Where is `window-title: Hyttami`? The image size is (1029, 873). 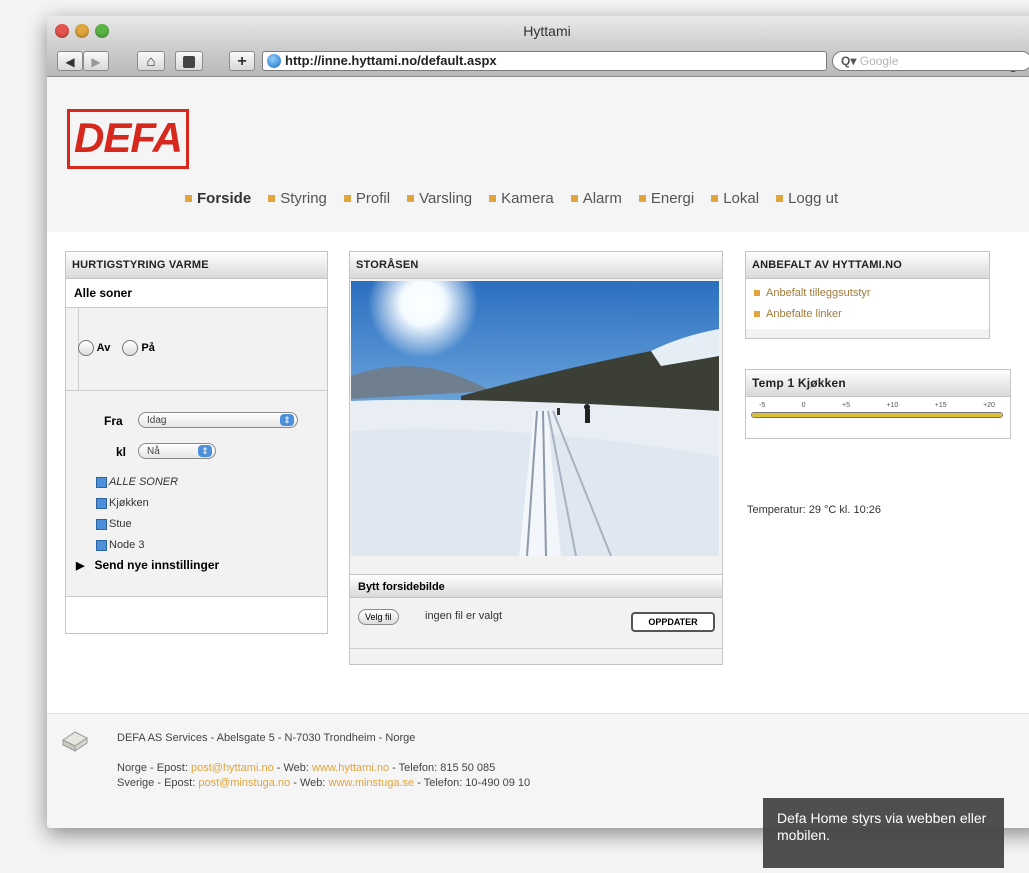 window-title: Hyttami is located at coordinates (547, 31).